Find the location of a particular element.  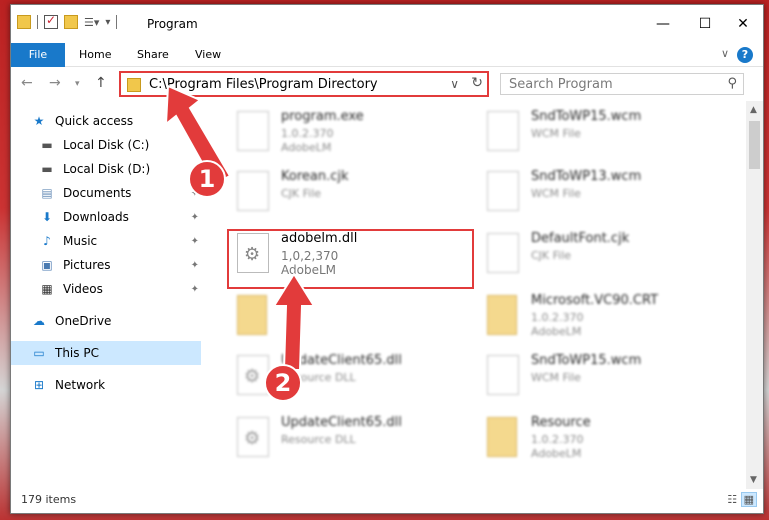

search-input: Search Program ⚲ is located at coordinates (622, 84).